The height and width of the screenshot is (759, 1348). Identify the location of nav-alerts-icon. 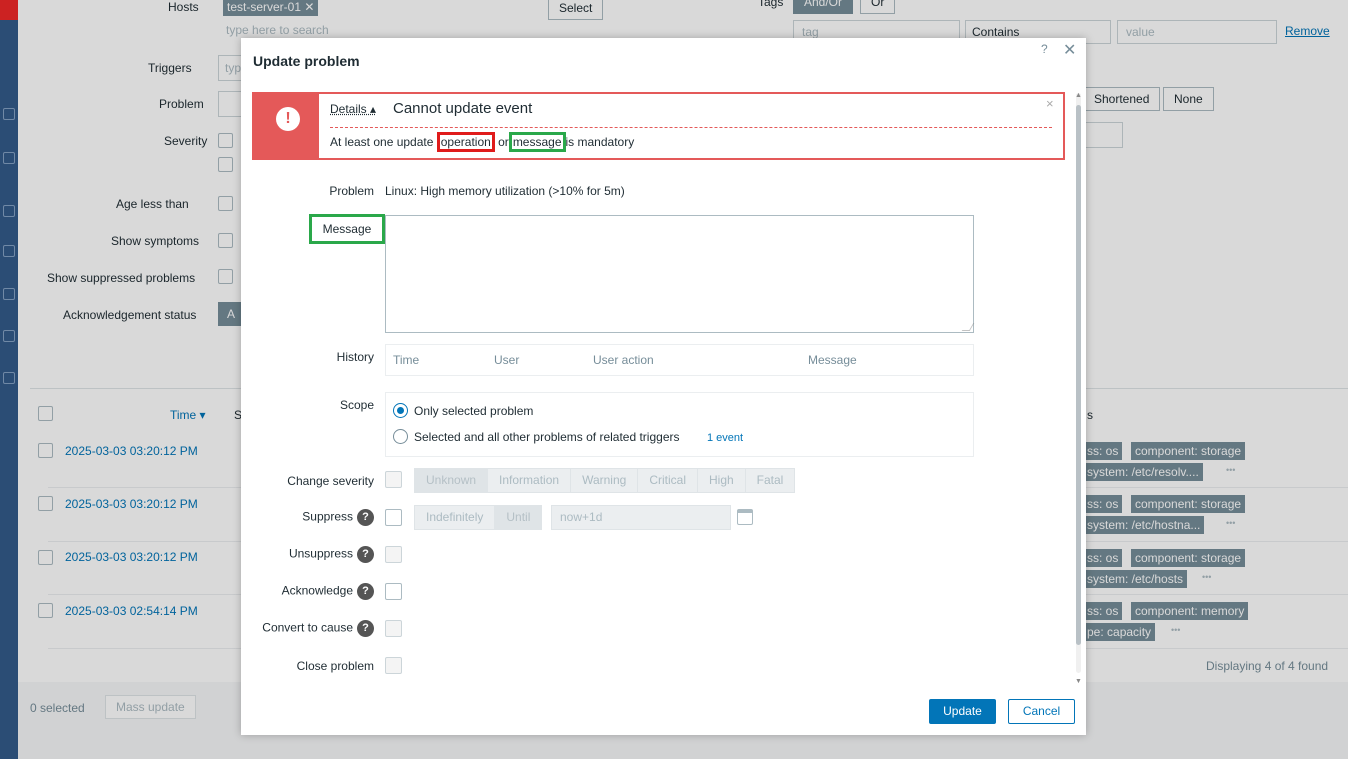
(9, 378).